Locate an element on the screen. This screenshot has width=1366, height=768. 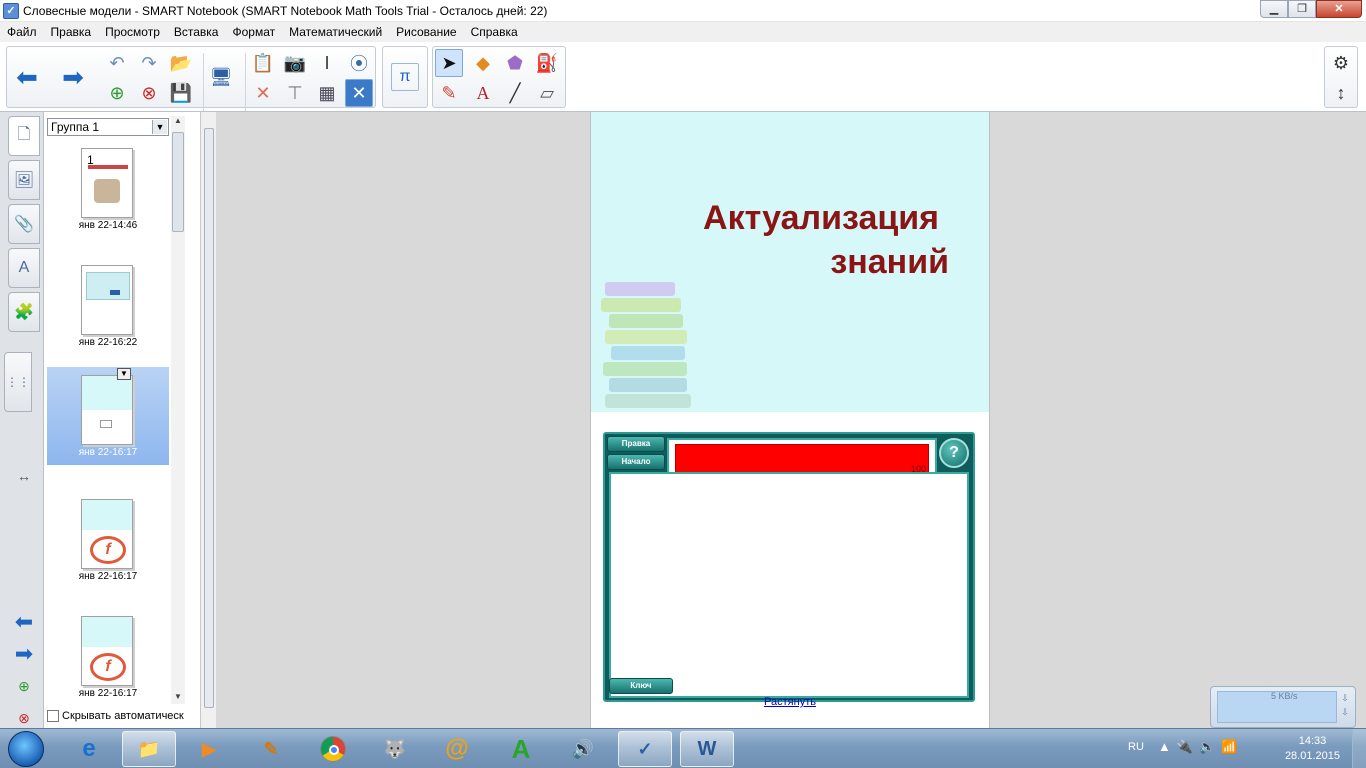
show-desktop-button is located at coordinates (1359, 748).